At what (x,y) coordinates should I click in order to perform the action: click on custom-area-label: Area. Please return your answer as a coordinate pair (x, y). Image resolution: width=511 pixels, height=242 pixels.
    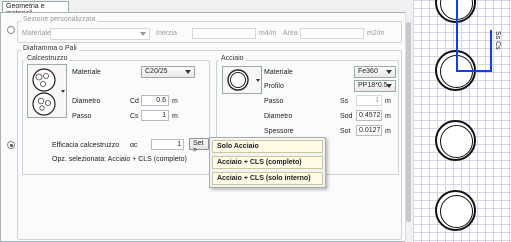
    Looking at the image, I should click on (290, 33).